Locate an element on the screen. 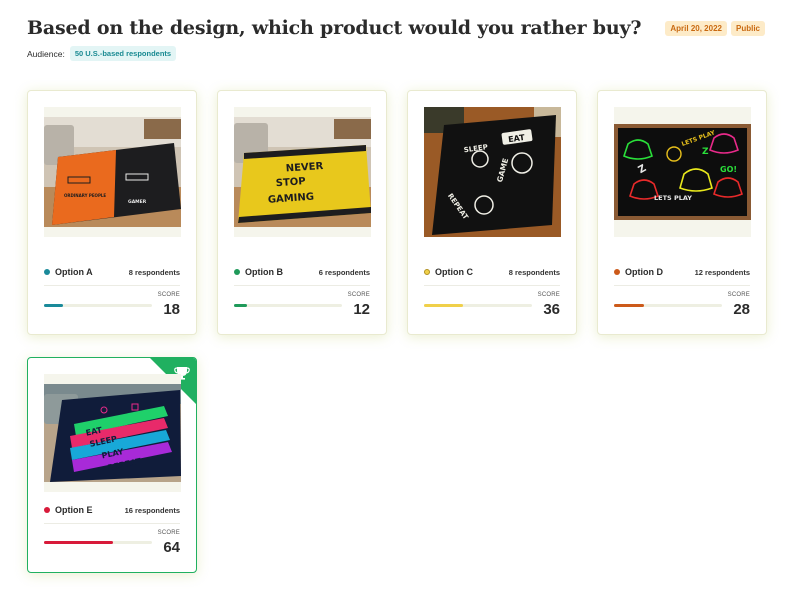 The height and width of the screenshot is (604, 801). option-header-e: Option E 16 respondents is located at coordinates (112, 510).